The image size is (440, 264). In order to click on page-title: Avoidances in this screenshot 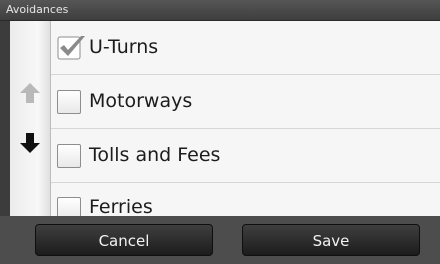, I will do `click(37, 9)`.